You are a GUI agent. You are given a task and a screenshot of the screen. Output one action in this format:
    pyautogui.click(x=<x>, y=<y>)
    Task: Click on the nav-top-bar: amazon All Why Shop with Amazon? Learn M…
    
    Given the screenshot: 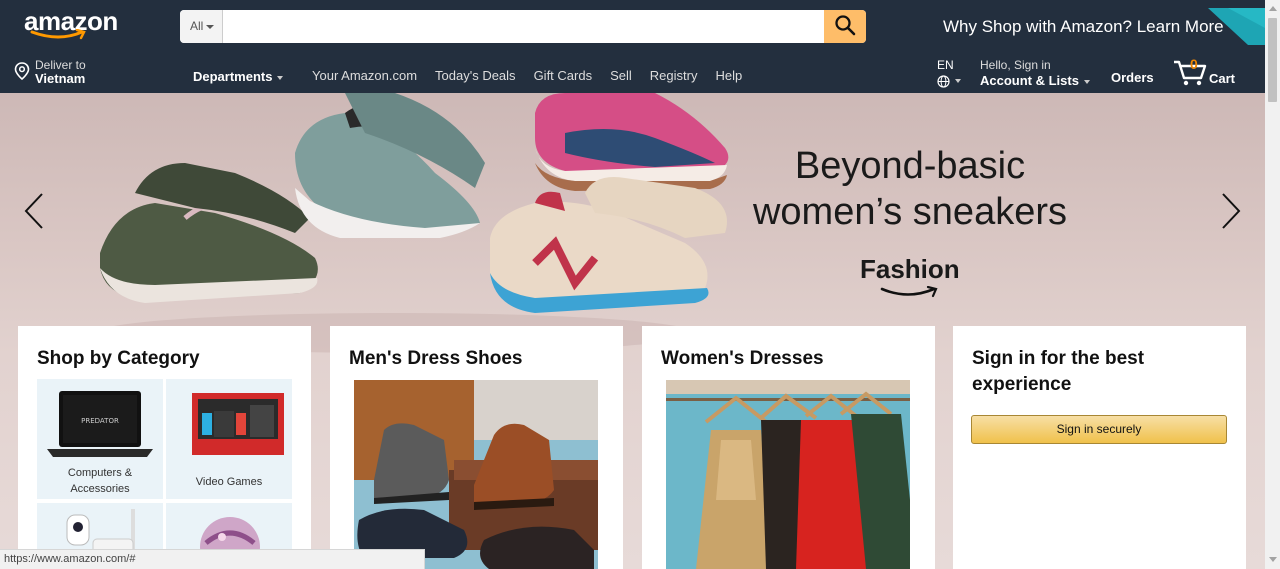 What is the action you would take?
    pyautogui.click(x=632, y=25)
    